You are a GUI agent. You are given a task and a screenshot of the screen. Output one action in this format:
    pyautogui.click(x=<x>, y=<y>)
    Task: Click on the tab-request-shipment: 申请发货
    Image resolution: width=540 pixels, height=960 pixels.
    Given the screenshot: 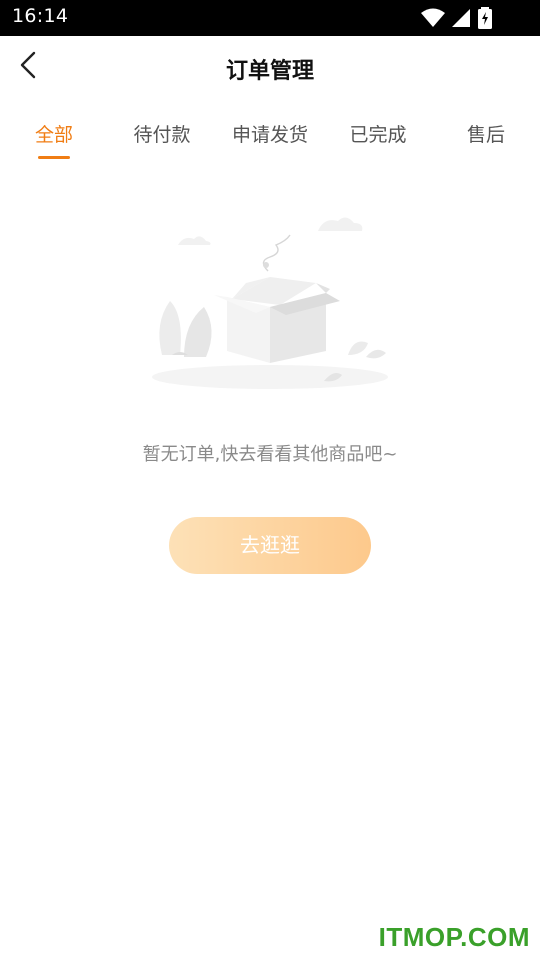 What is the action you would take?
    pyautogui.click(x=270, y=142)
    